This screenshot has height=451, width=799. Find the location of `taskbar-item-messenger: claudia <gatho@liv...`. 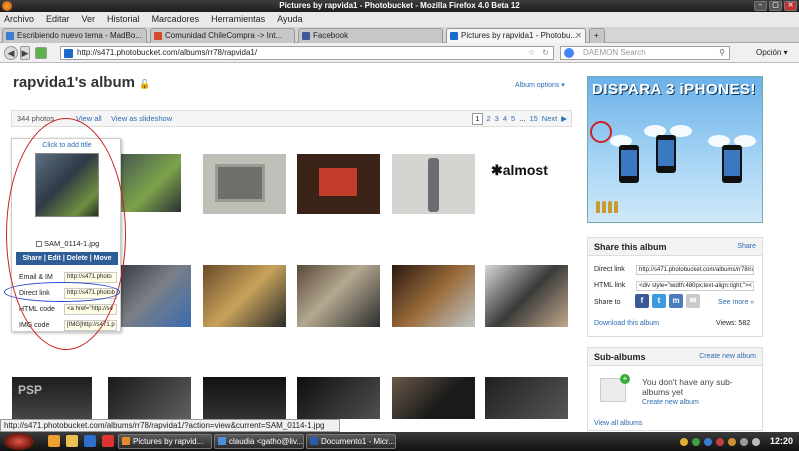

taskbar-item-messenger: claudia <gatho@liv... is located at coordinates (259, 441).